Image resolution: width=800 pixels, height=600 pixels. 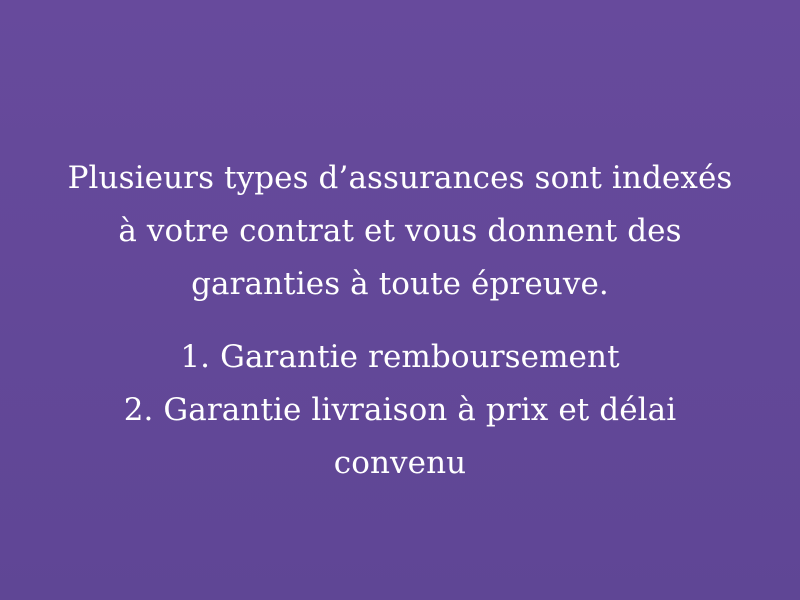 What do you see at coordinates (400, 284) in the screenshot?
I see `intro-line: garanties à toute épreuve.` at bounding box center [400, 284].